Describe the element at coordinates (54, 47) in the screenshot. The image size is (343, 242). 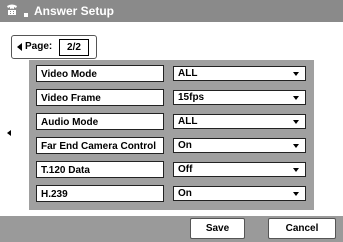
I see `page-selector: Page: 2/2` at that location.